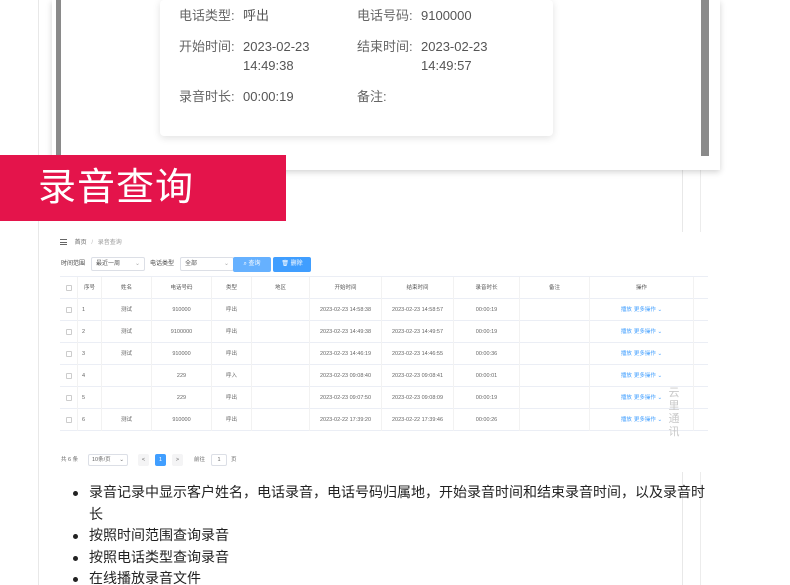 This screenshot has height=585, width=790. I want to click on duration-value: 00:00:19, so click(268, 96).